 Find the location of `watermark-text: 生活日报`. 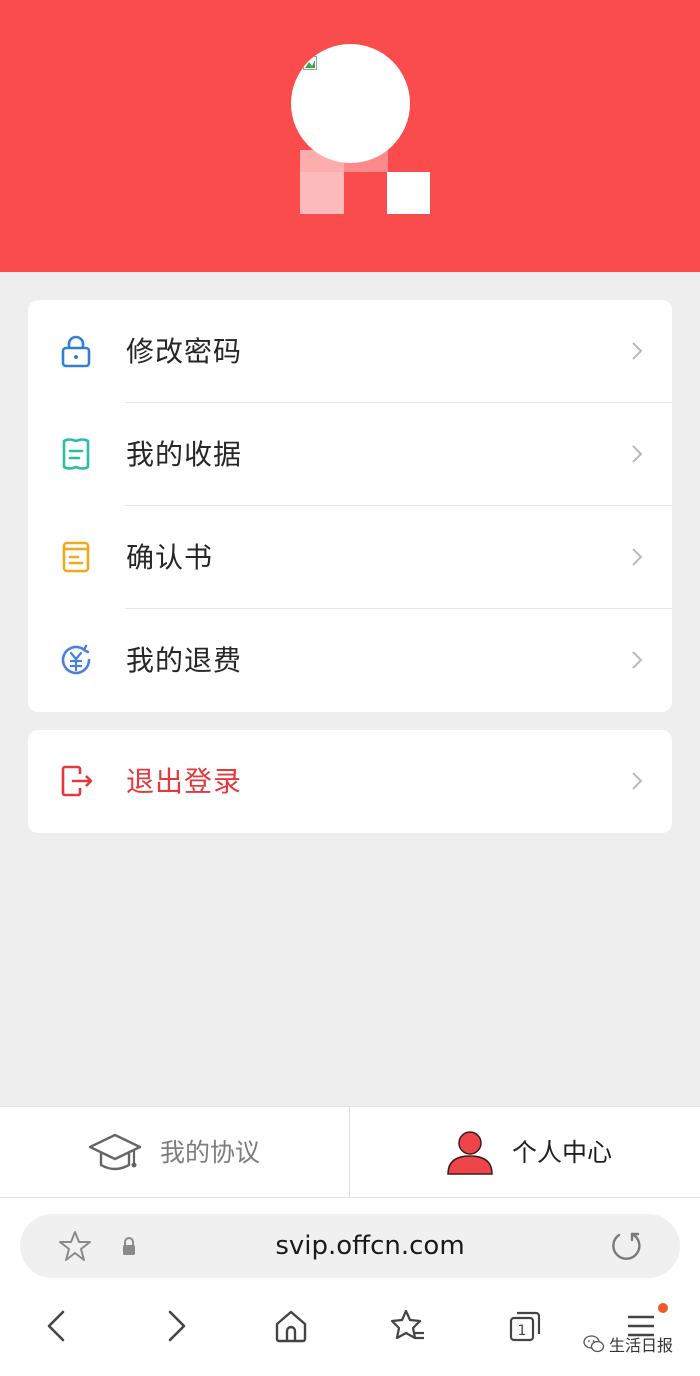

watermark-text: 生活日报 is located at coordinates (641, 1345).